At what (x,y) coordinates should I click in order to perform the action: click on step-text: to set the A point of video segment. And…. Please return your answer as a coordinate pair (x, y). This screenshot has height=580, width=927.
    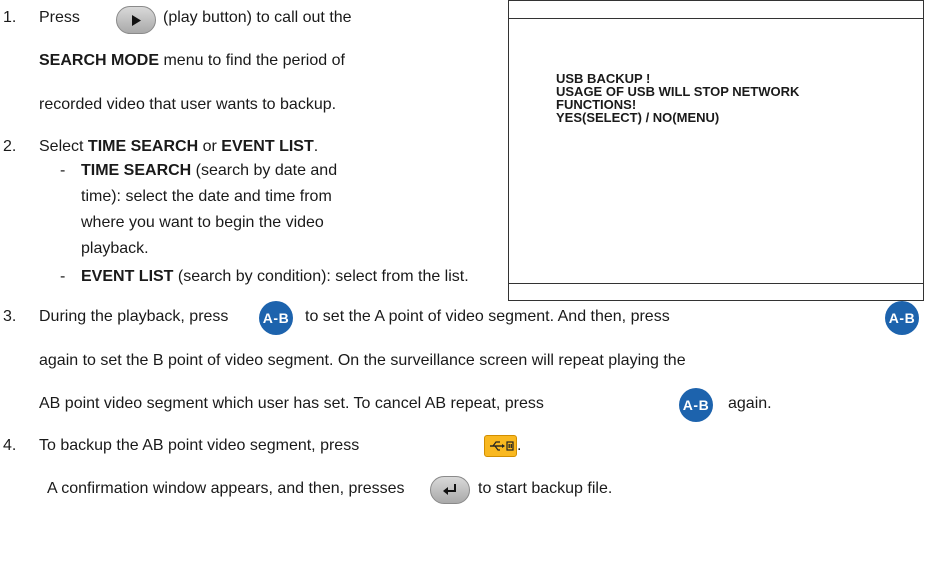
    Looking at the image, I should click on (487, 316).